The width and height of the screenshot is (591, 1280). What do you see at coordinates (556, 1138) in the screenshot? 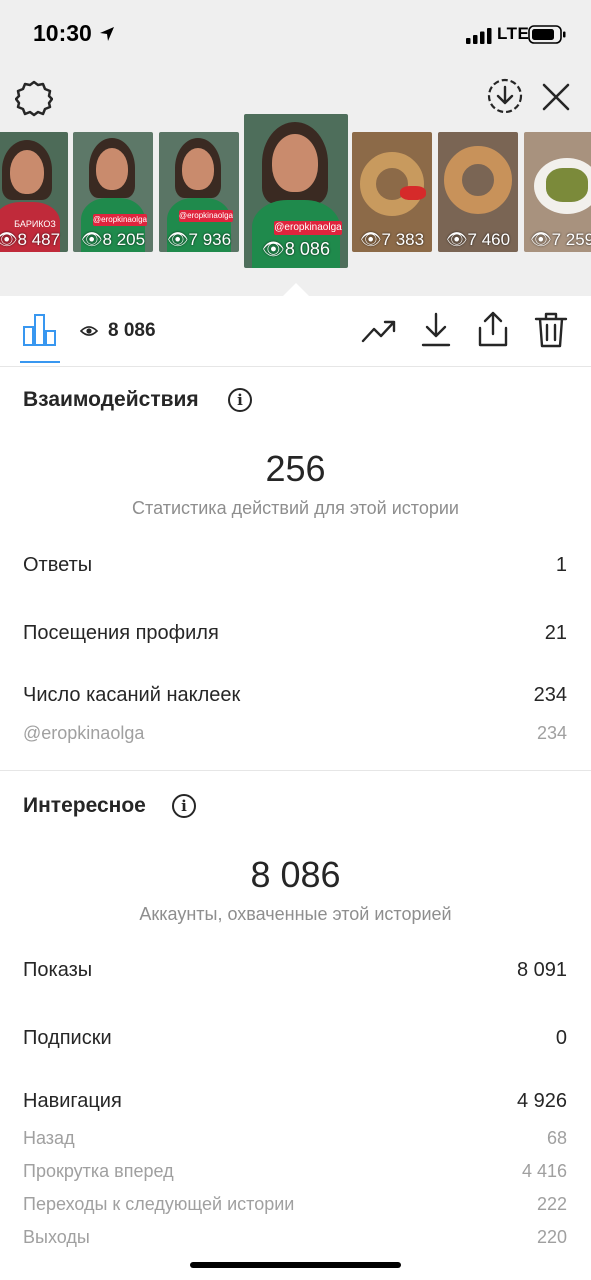
I see `nav-back-value: 68` at bounding box center [556, 1138].